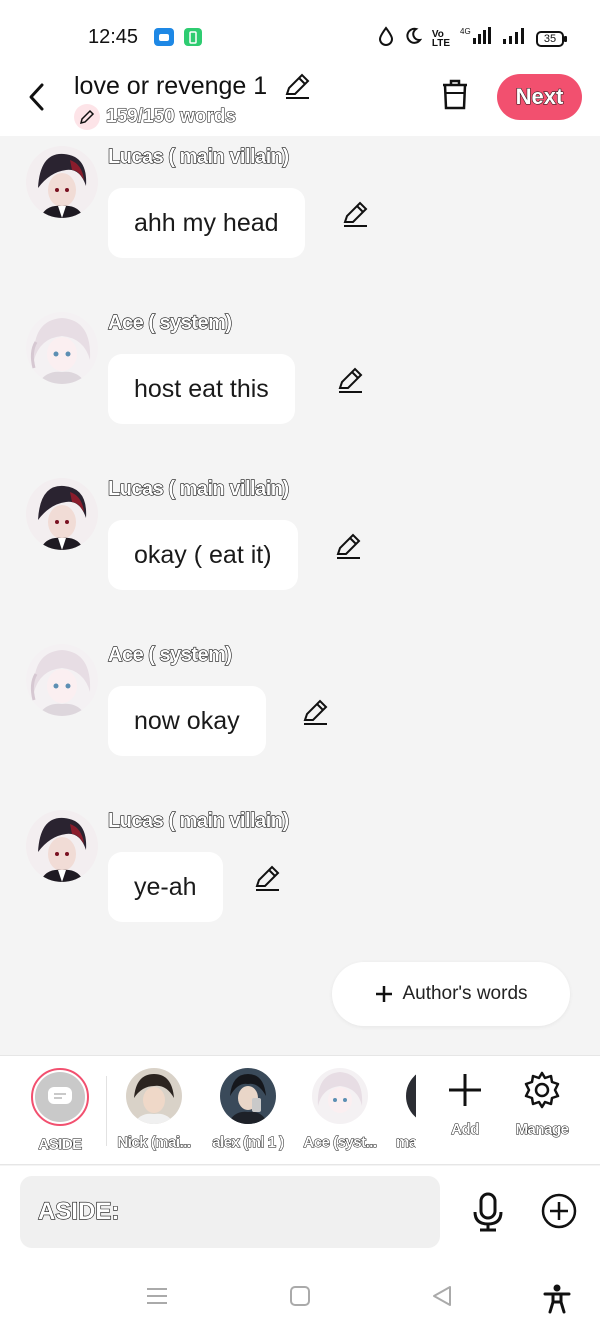  Describe the element at coordinates (440, 38) in the screenshot. I see `volte-icon: Vo LTE` at that location.